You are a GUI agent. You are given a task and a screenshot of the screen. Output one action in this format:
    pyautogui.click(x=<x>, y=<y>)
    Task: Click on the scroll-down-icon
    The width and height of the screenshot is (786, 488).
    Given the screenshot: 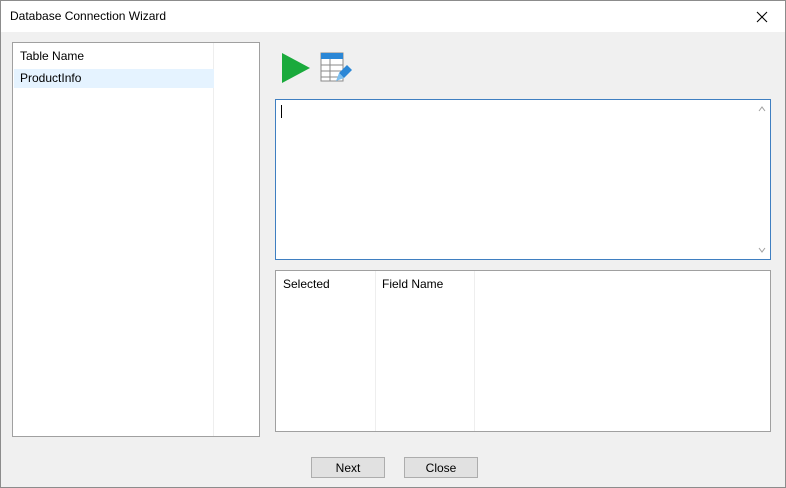 What is the action you would take?
    pyautogui.click(x=762, y=250)
    